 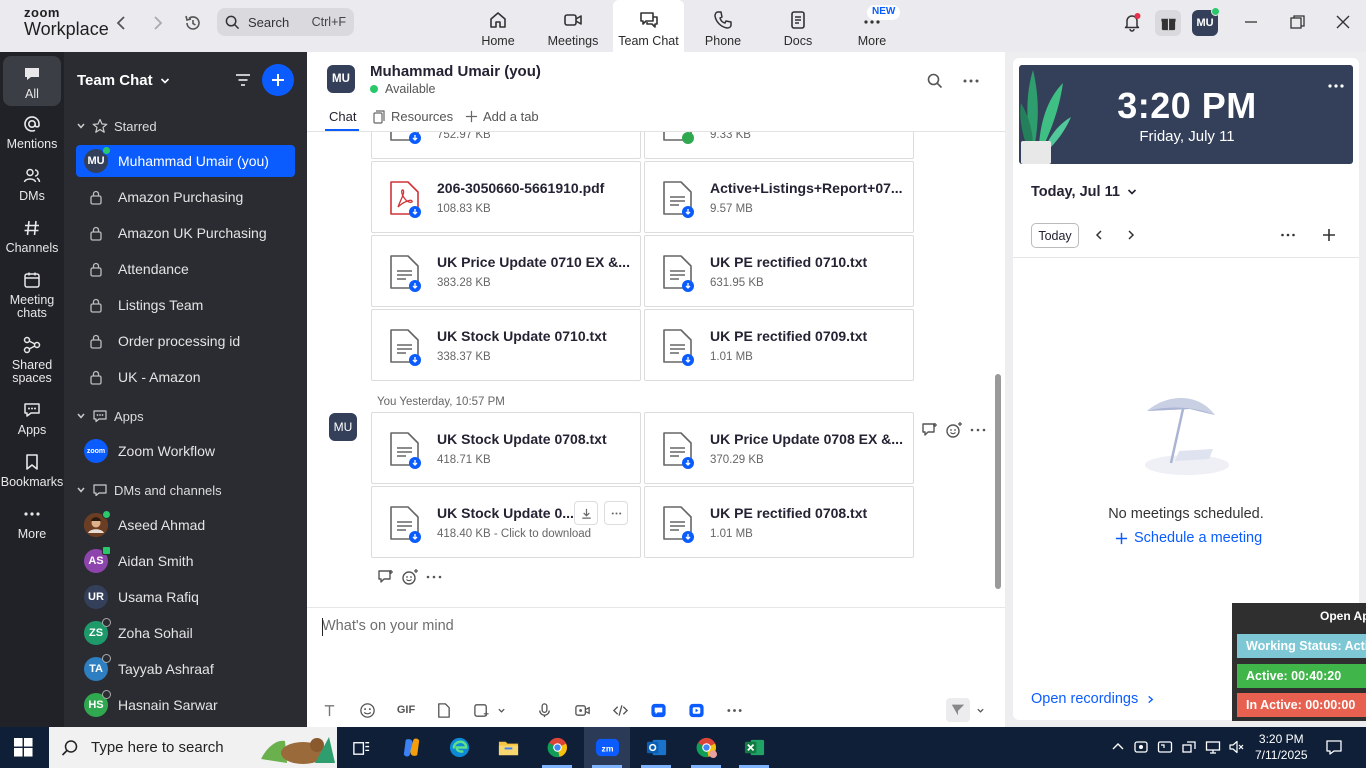 I want to click on sidebar-item-dm: TA Tayyab Ashraaf, so click(x=185, y=669).